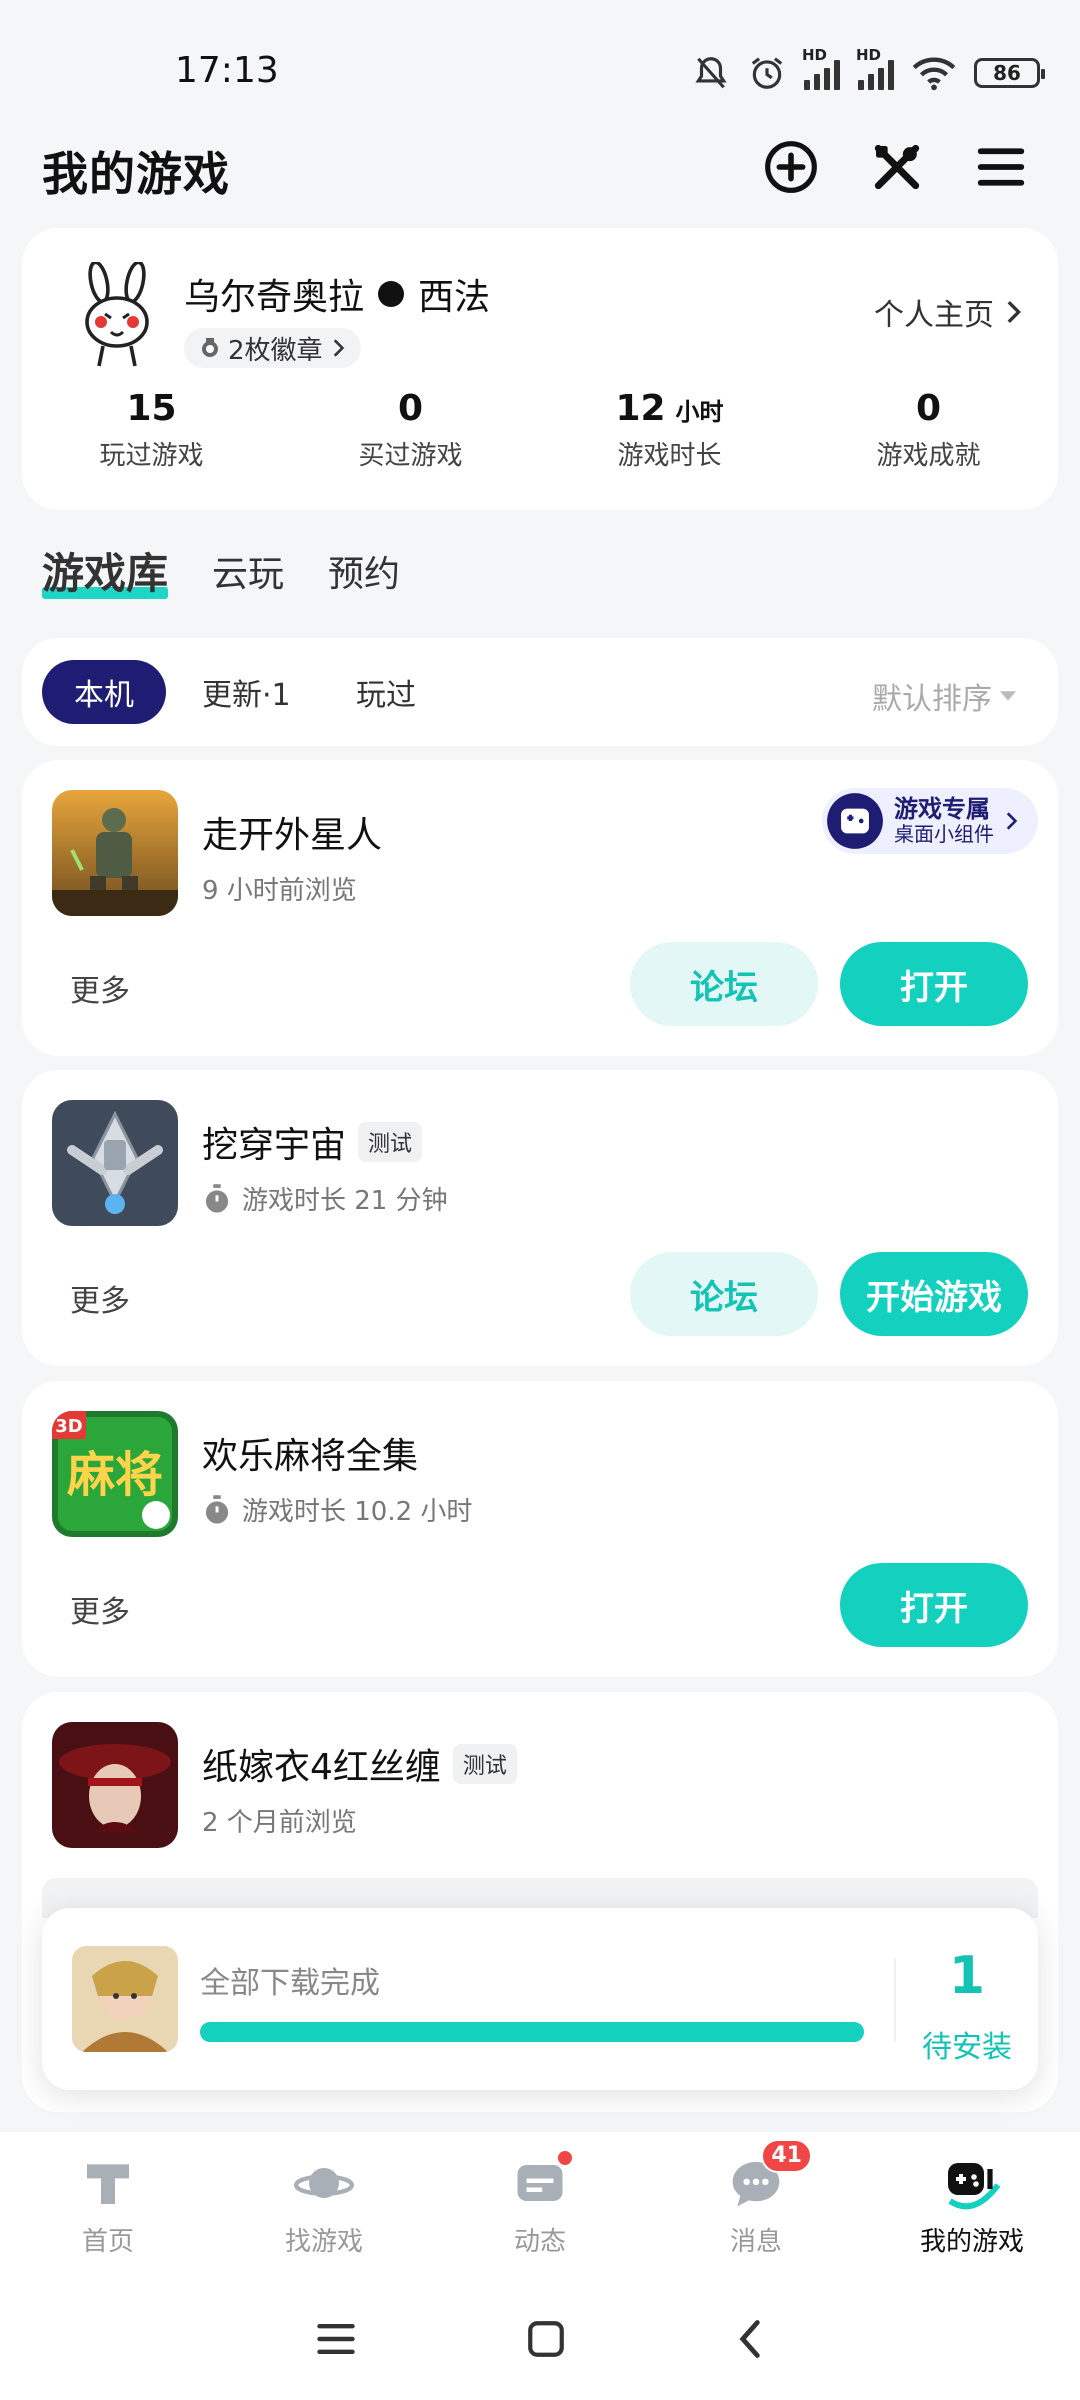 The height and width of the screenshot is (2400, 1080). What do you see at coordinates (279, 1823) in the screenshot?
I see `game-subtitle: 2 个月前浏览` at bounding box center [279, 1823].